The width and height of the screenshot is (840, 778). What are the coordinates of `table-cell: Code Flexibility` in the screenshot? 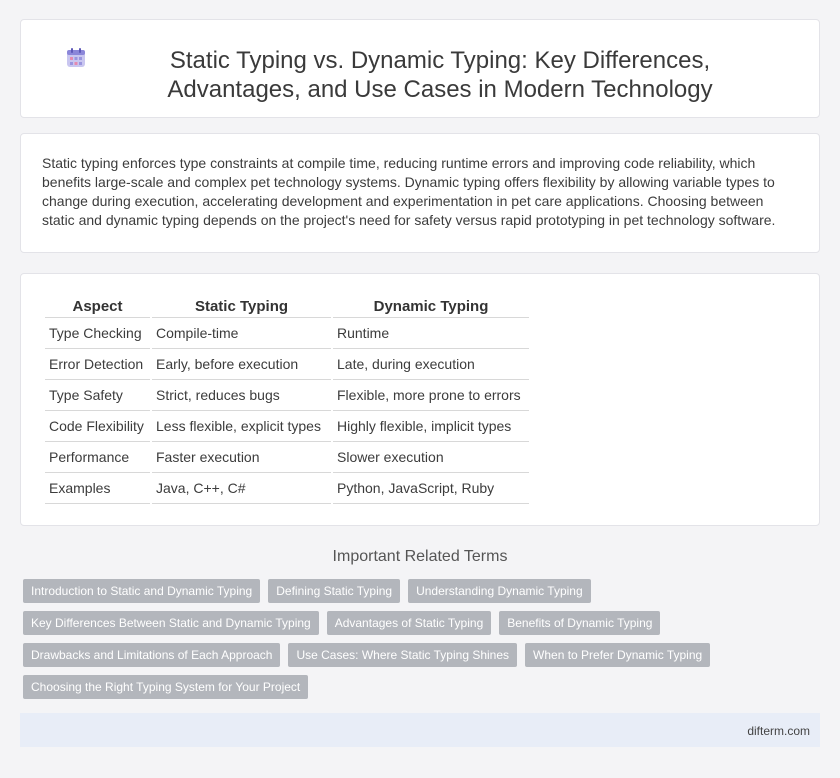 It's located at (97, 426).